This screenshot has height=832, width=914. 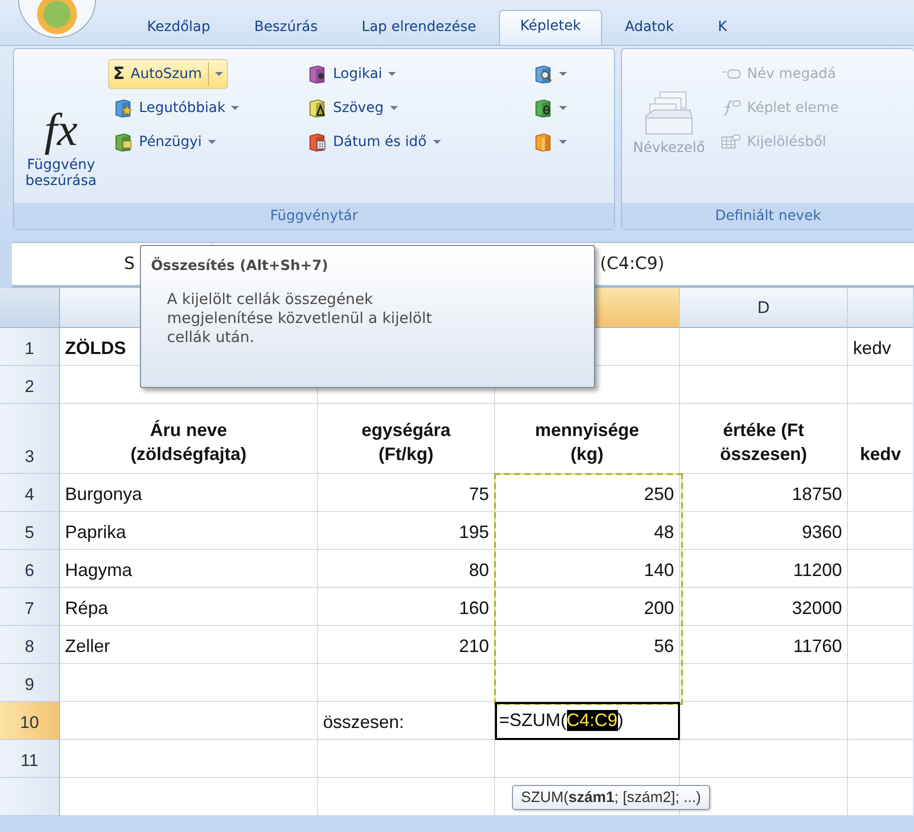 What do you see at coordinates (543, 74) in the screenshot?
I see `book-magnifier-icon` at bounding box center [543, 74].